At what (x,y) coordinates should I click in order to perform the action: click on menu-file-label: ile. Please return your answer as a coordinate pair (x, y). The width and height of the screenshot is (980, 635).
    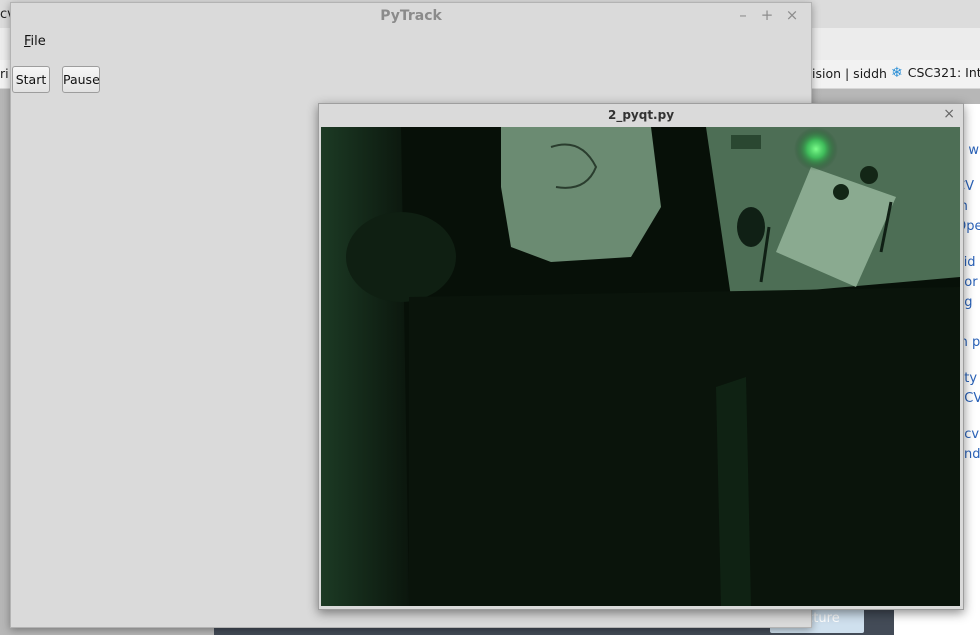
    Looking at the image, I should click on (38, 41).